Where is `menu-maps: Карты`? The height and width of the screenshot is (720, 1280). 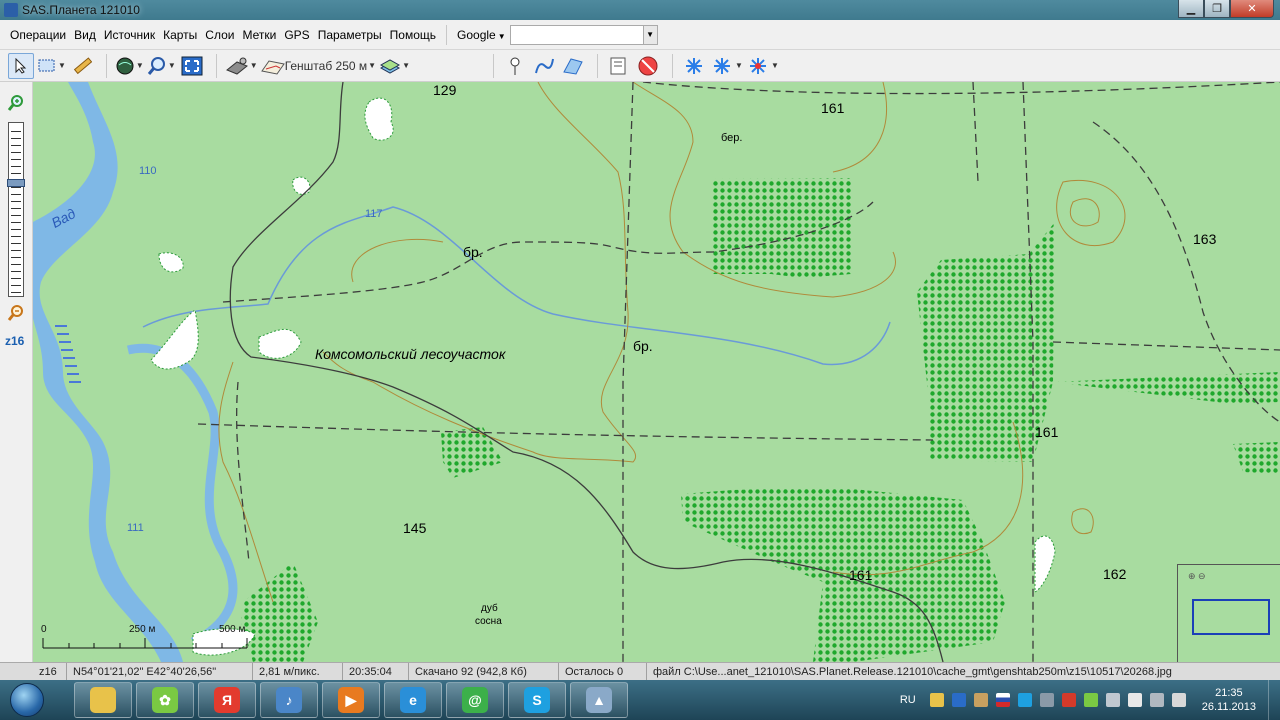 menu-maps: Карты is located at coordinates (180, 35).